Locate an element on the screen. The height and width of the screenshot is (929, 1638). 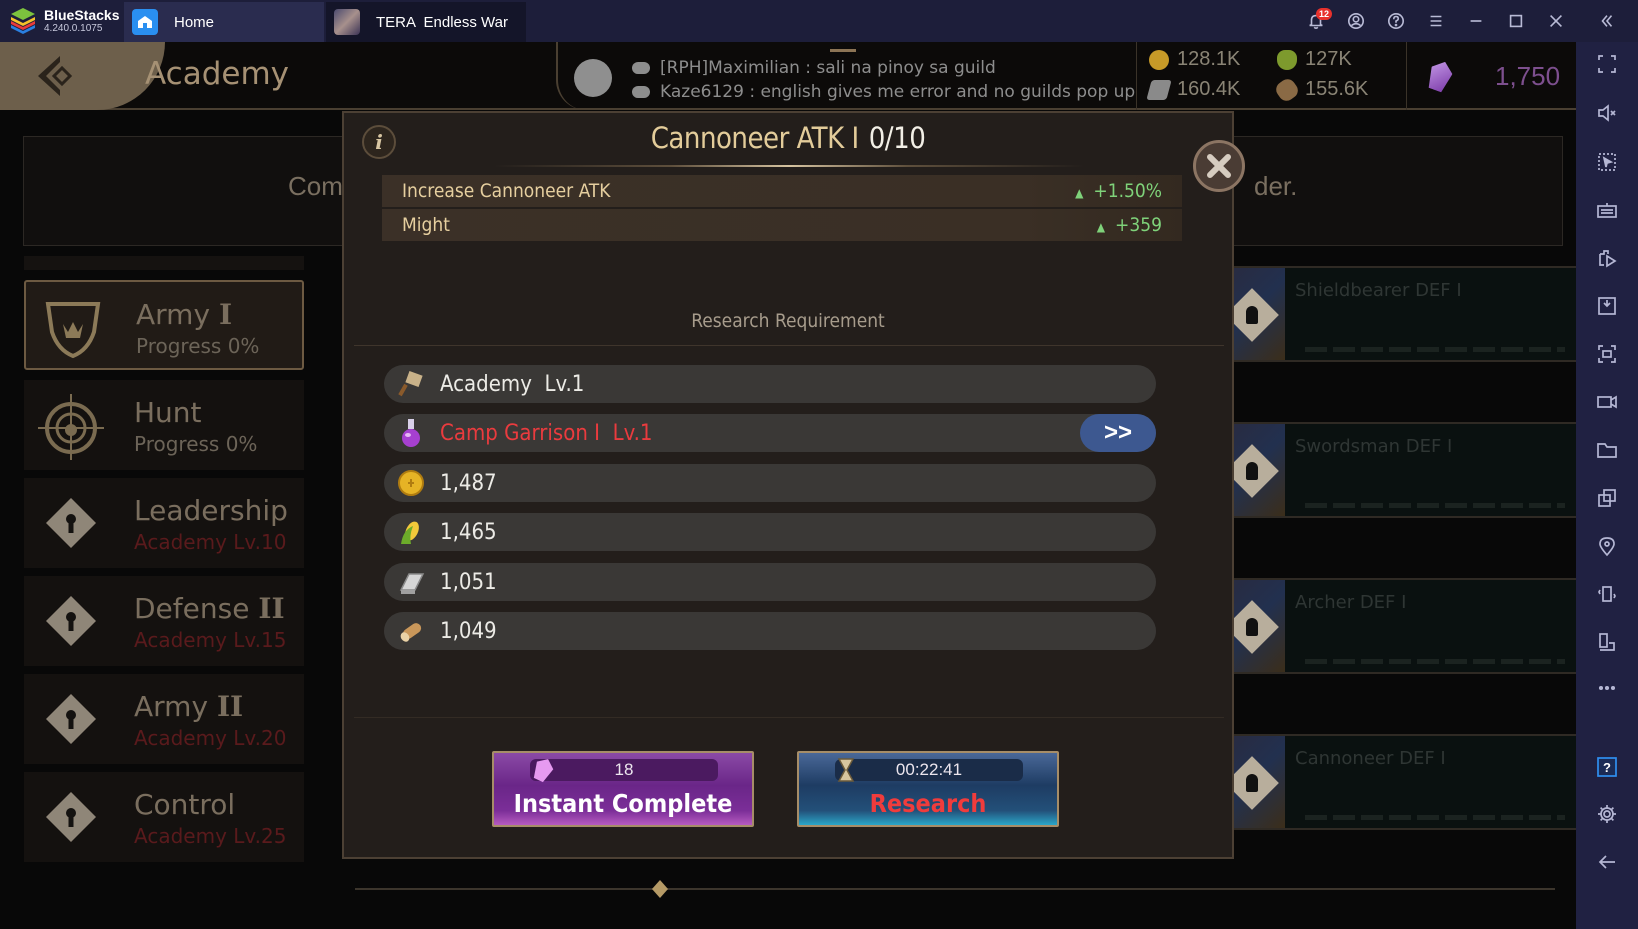
chat-bubble-icon is located at coordinates (641, 68).